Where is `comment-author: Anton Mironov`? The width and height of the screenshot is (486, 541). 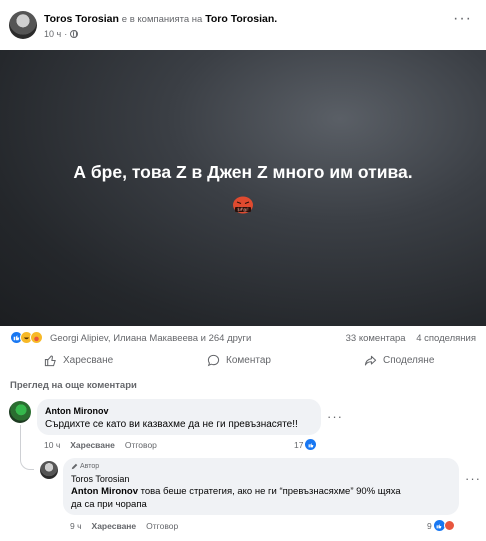
comment-author: Anton Mironov is located at coordinates (77, 411).